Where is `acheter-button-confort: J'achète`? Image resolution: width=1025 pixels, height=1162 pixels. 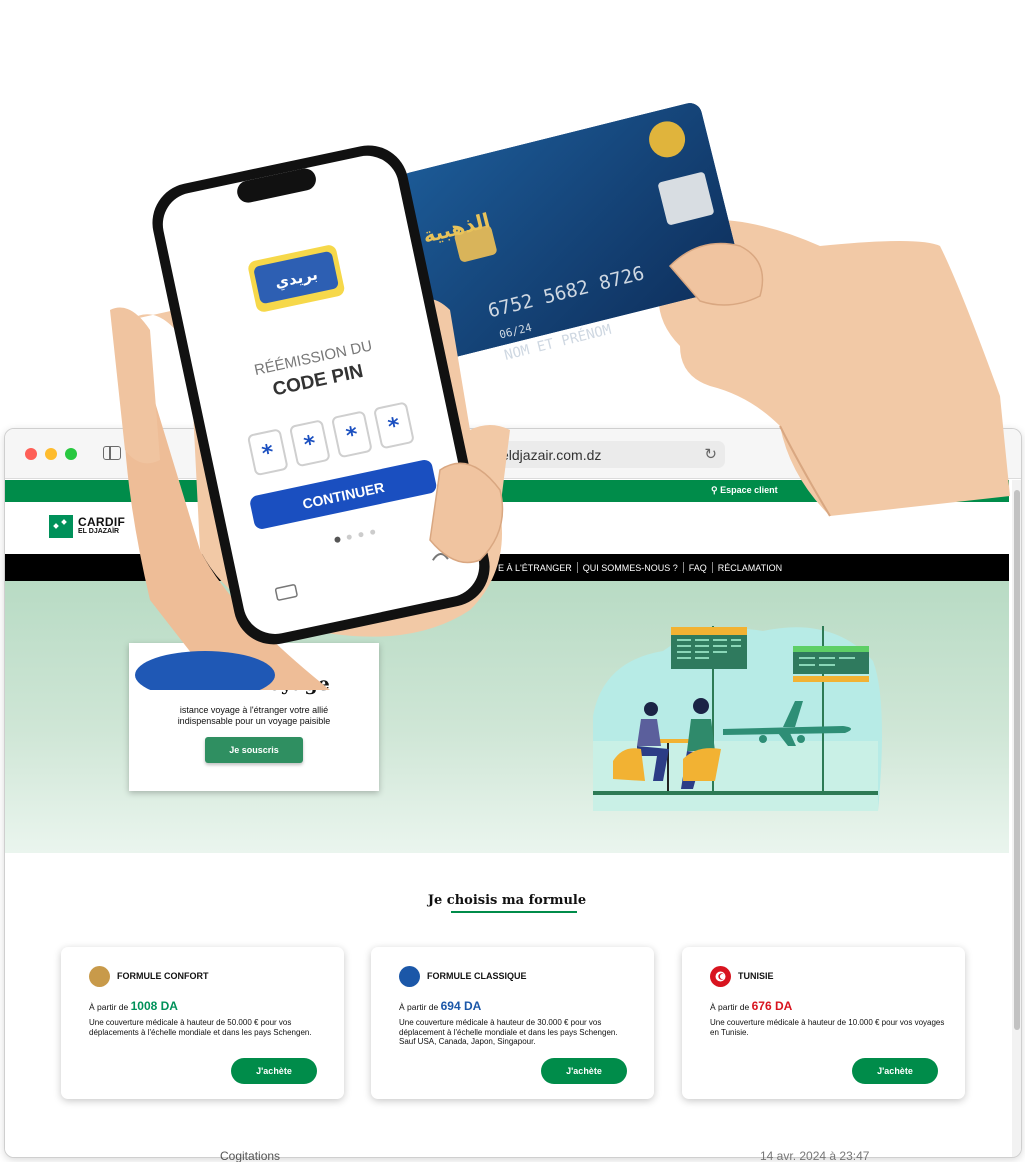 acheter-button-confort: J'achète is located at coordinates (274, 1071).